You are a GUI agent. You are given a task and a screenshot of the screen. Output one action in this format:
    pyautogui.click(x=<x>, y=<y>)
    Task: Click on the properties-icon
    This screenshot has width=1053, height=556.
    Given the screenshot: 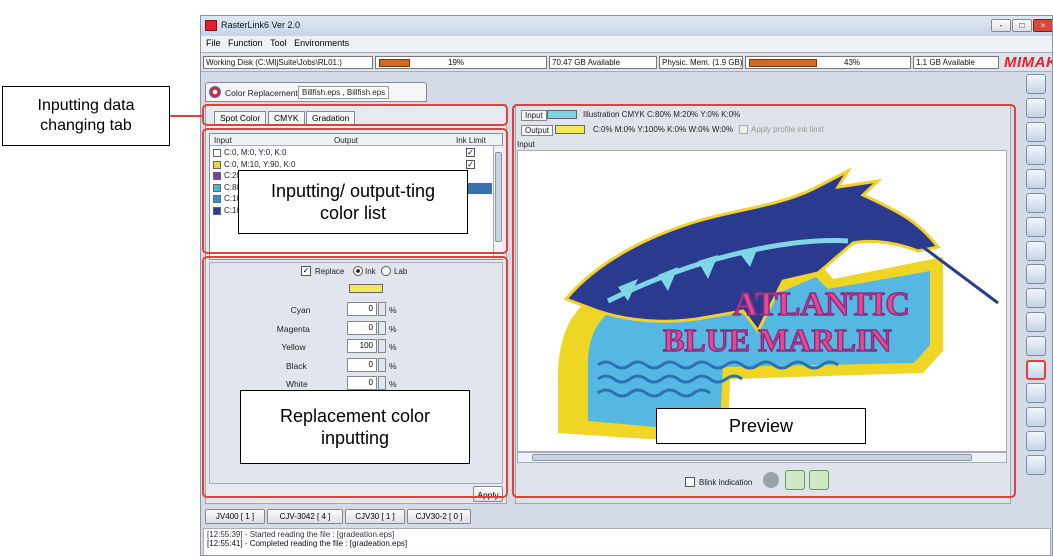 What is the action you would take?
    pyautogui.click(x=1036, y=441)
    